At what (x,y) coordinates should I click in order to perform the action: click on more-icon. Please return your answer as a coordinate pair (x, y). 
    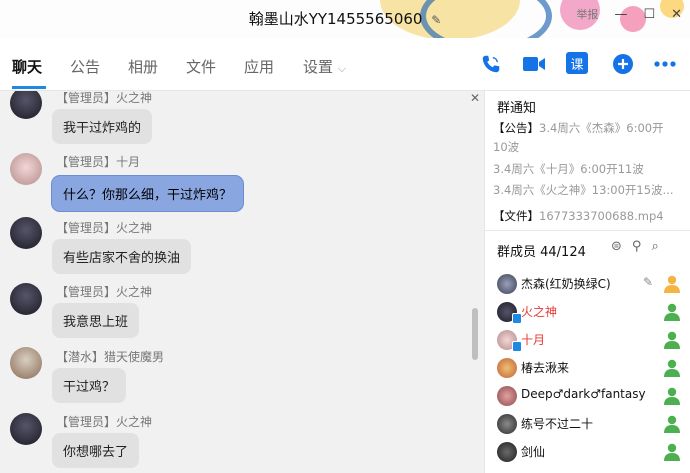
    Looking at the image, I should click on (665, 64).